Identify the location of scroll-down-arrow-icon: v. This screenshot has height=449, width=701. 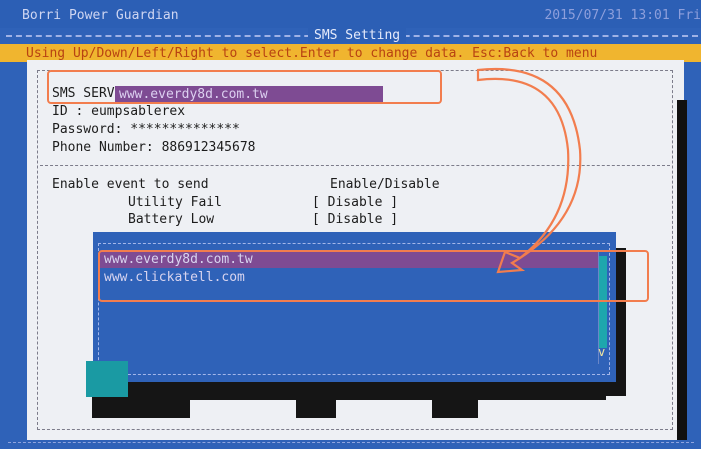
(601, 352).